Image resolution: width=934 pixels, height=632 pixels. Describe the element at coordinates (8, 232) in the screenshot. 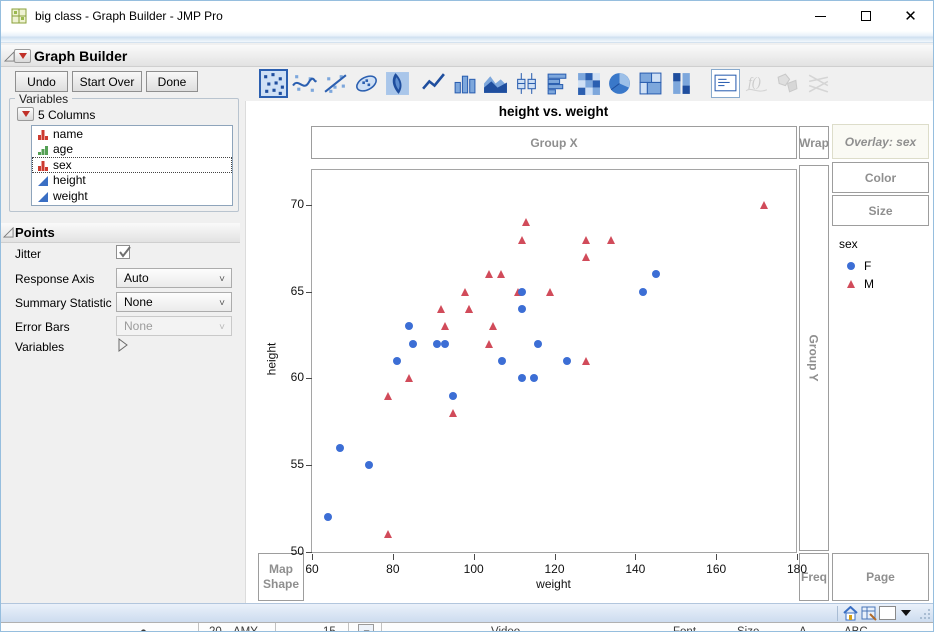

I see `points-collapse-triangle-icon` at that location.